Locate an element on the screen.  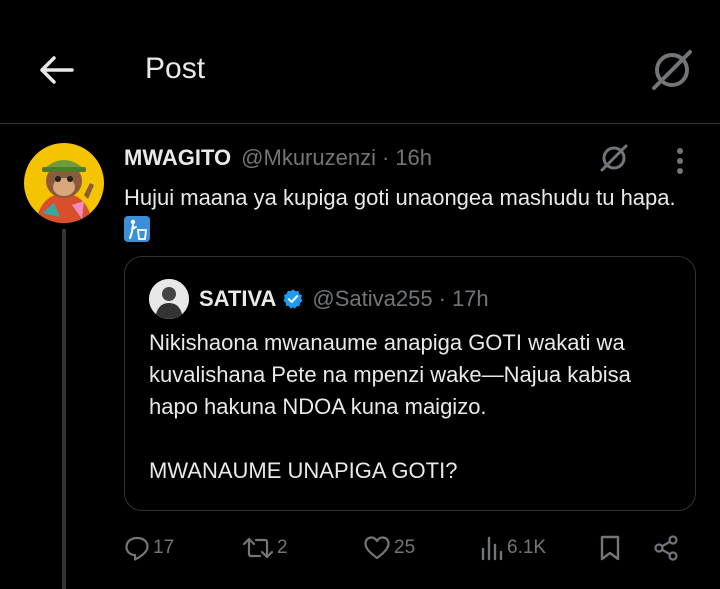
view-count: 6.1K is located at coordinates (527, 547).